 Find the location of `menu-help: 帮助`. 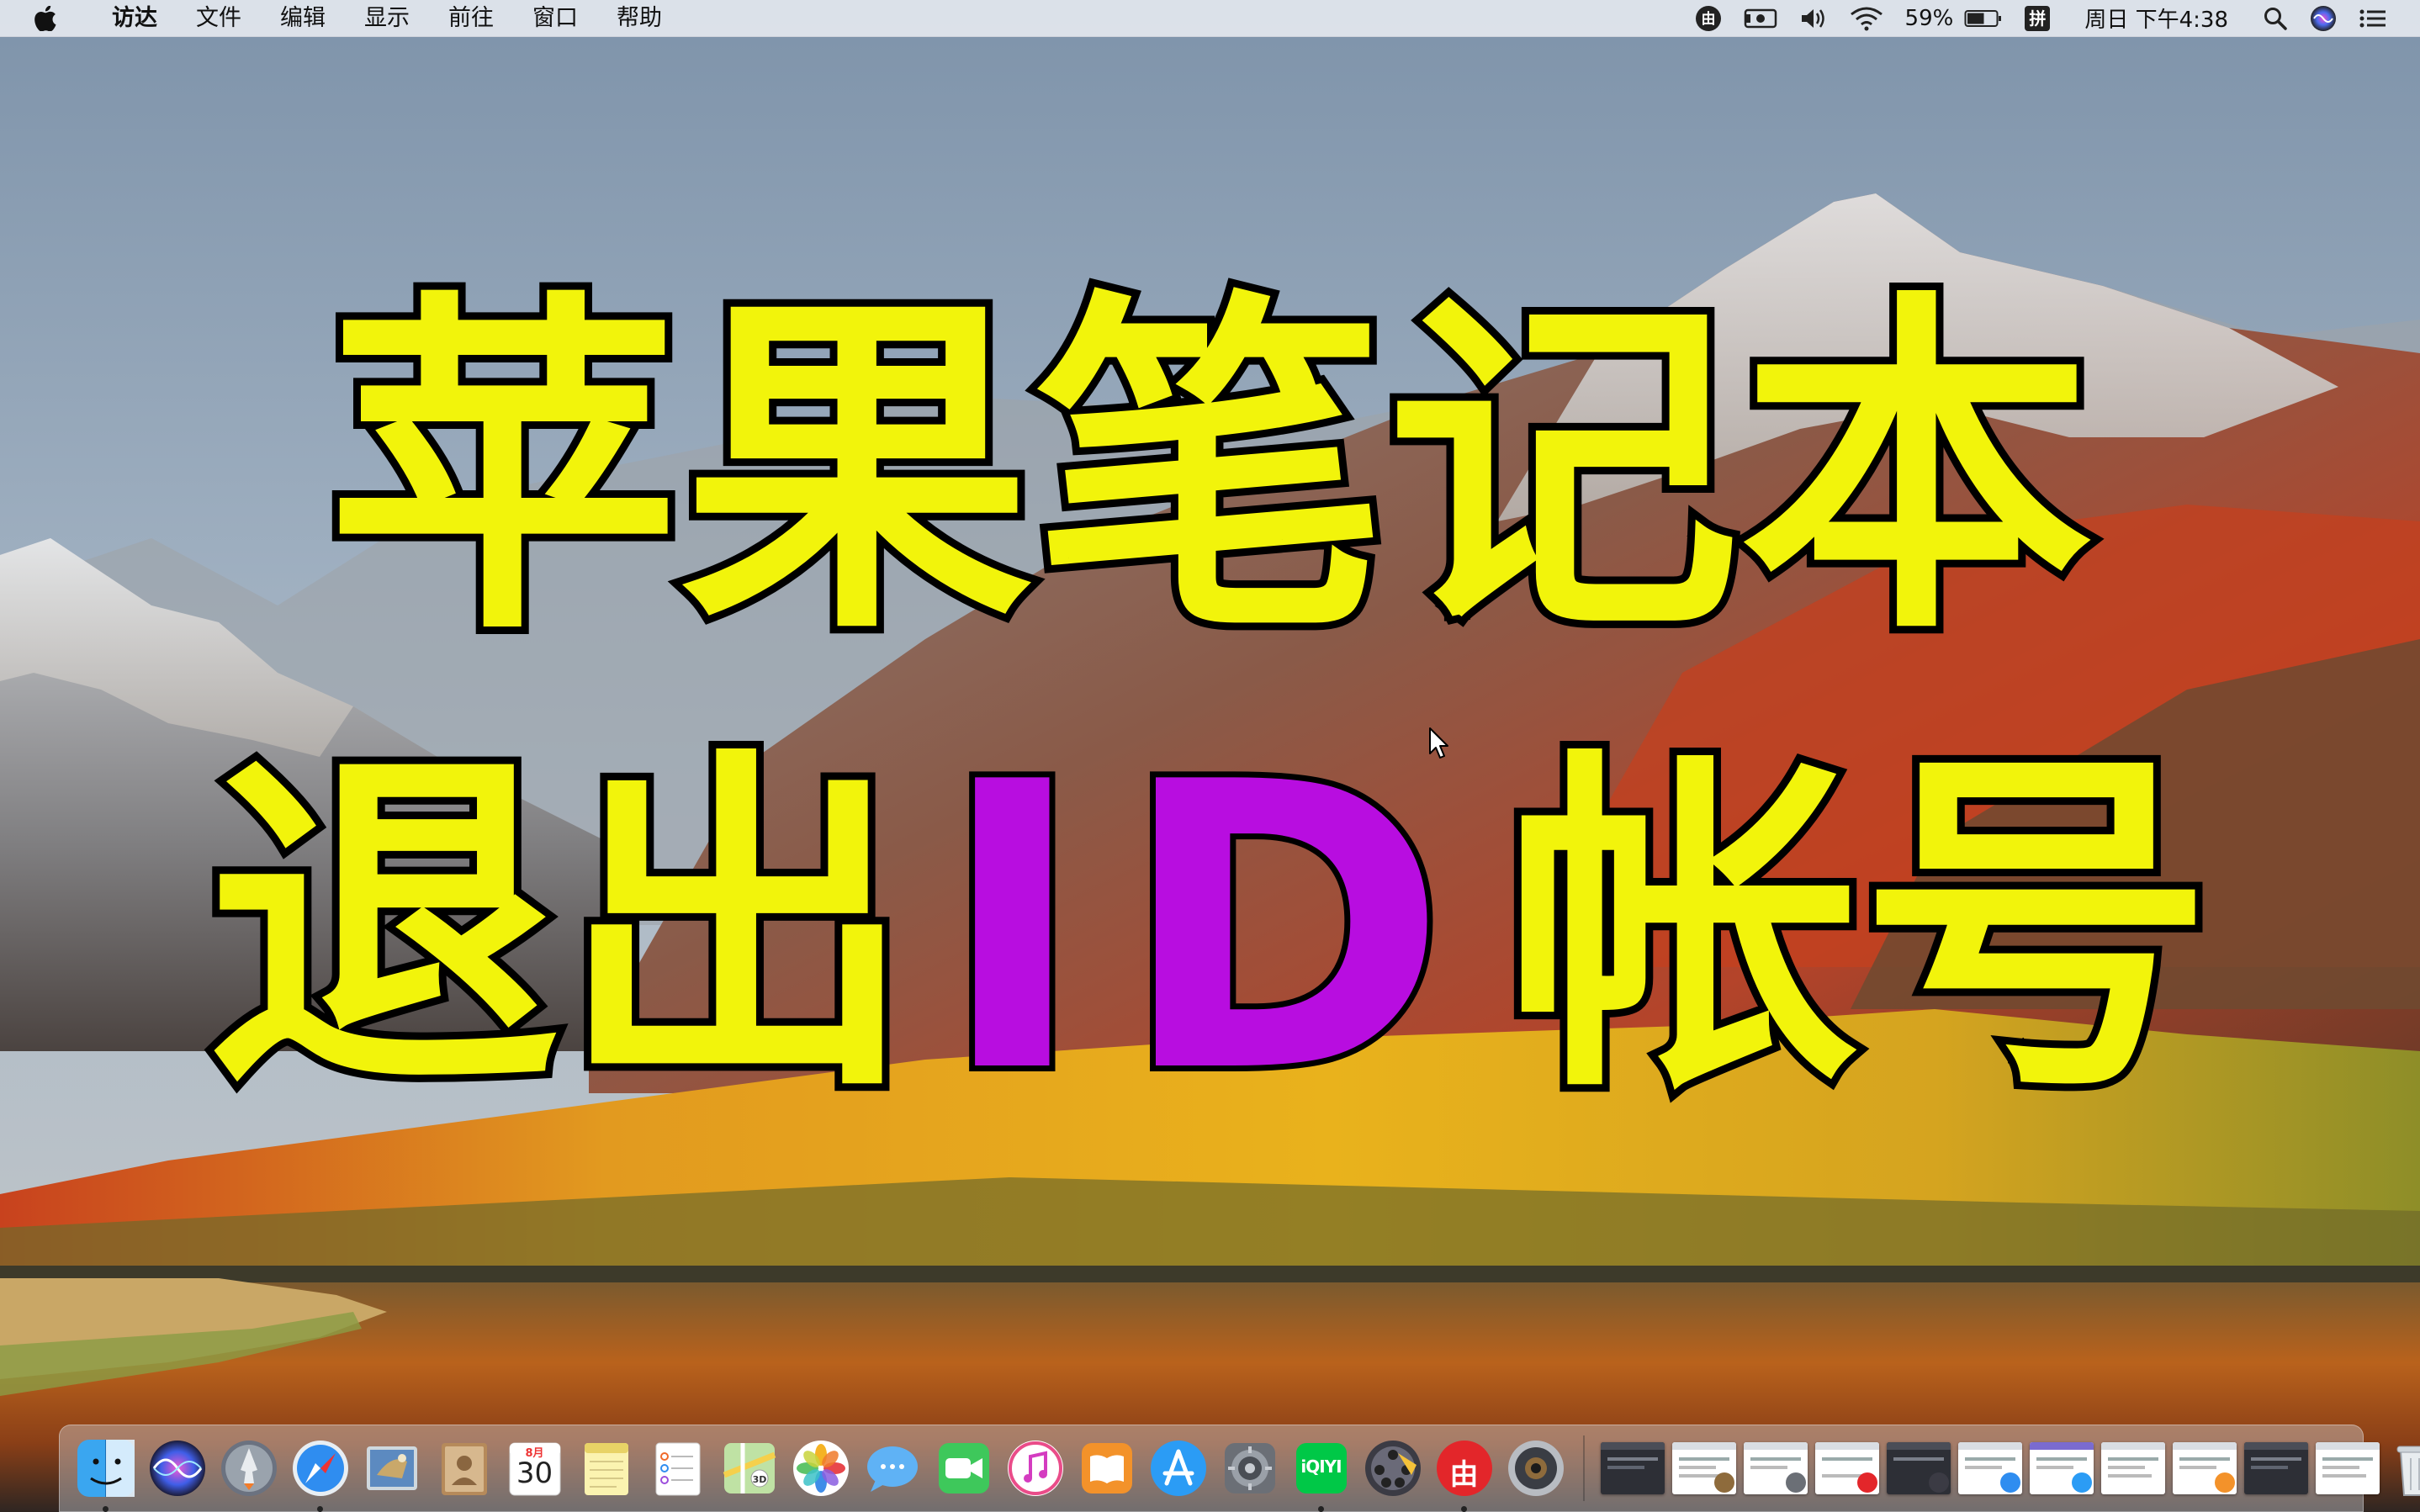

menu-help: 帮助 is located at coordinates (639, 18).